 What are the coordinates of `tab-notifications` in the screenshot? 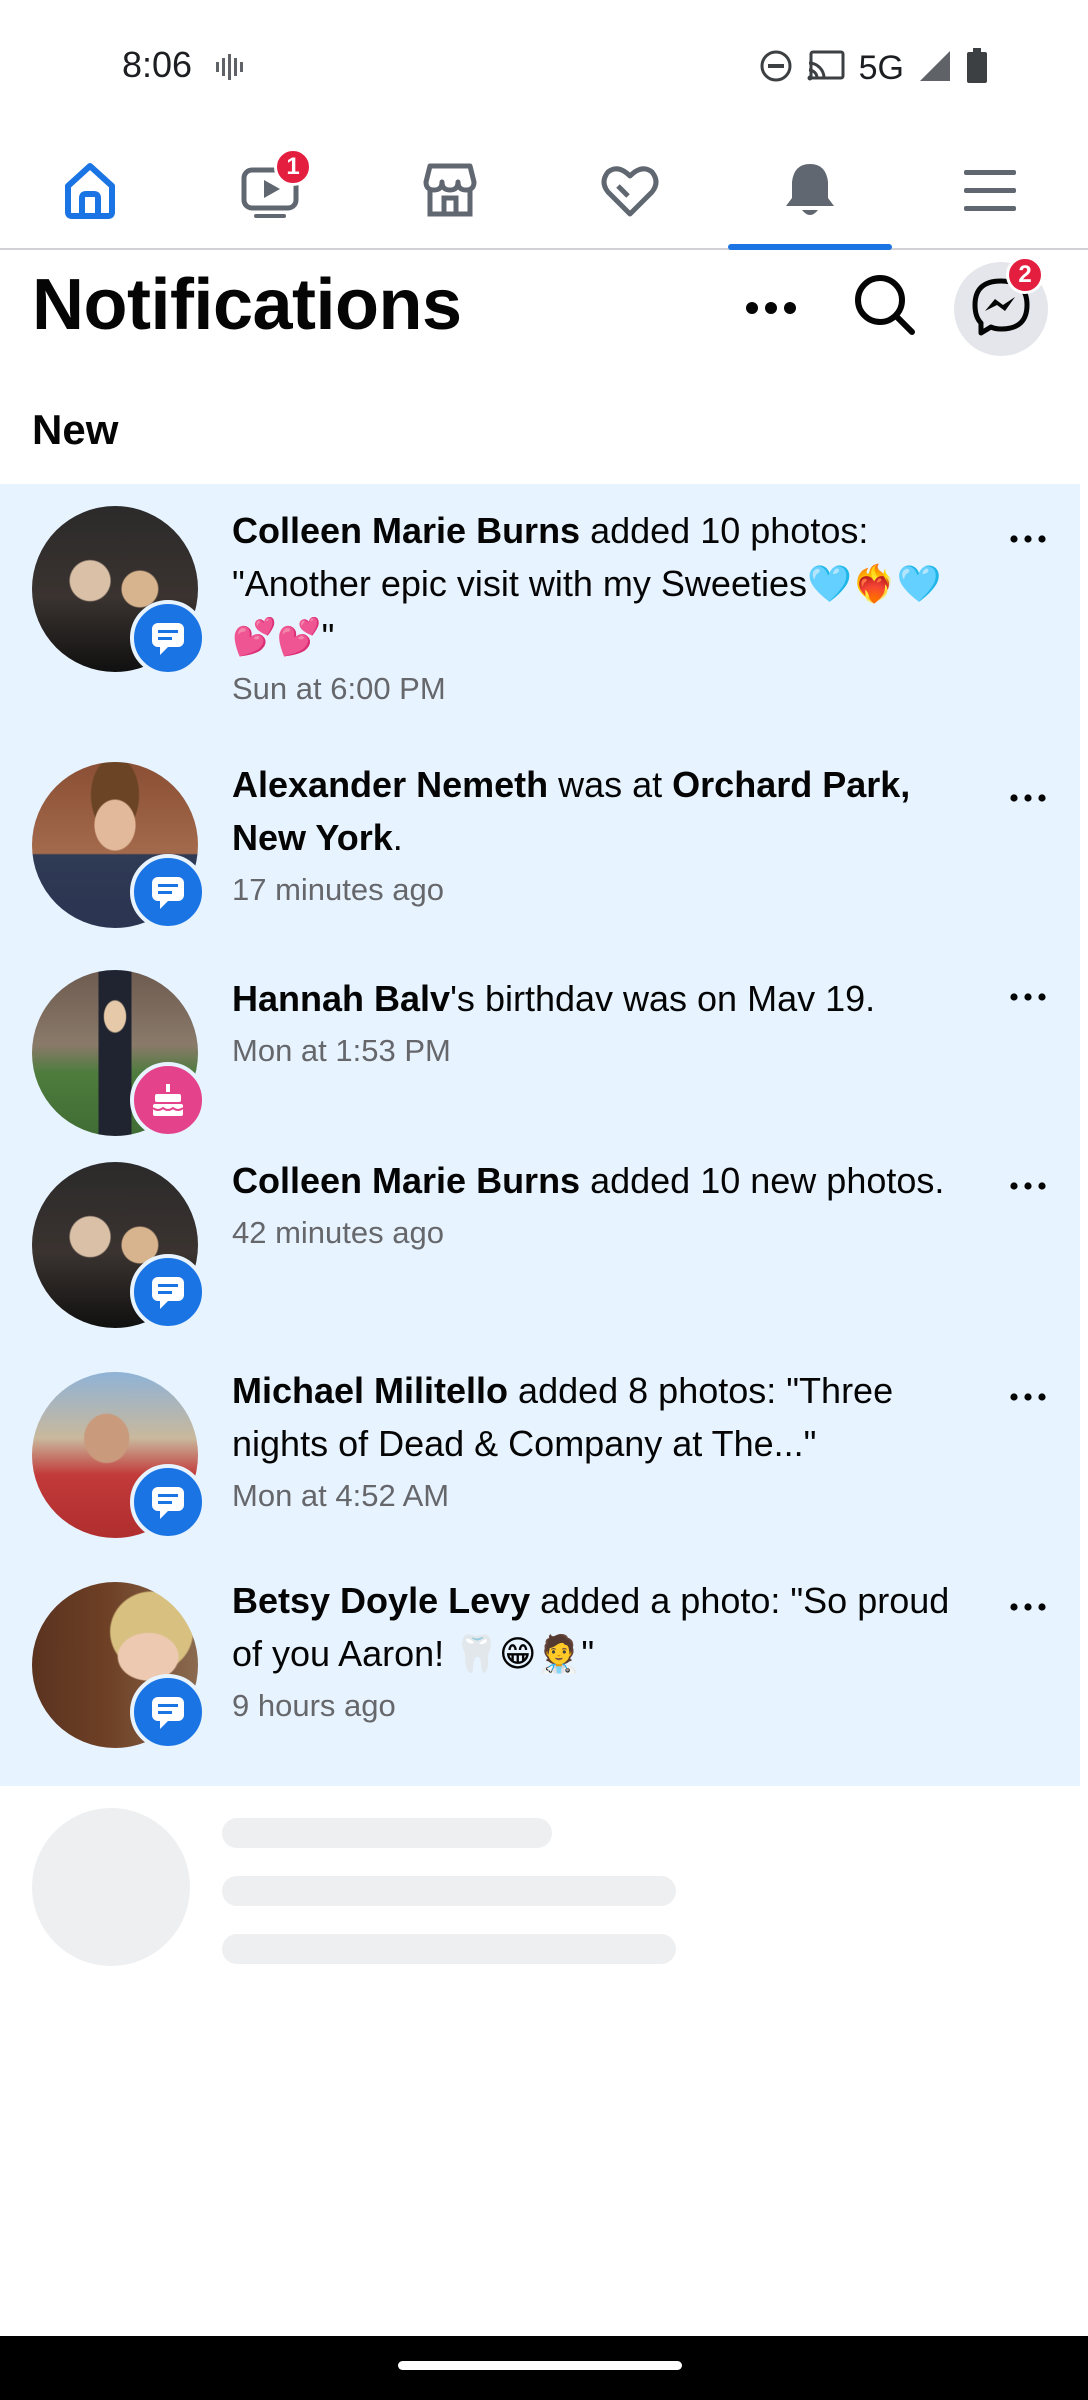 It's located at (810, 192).